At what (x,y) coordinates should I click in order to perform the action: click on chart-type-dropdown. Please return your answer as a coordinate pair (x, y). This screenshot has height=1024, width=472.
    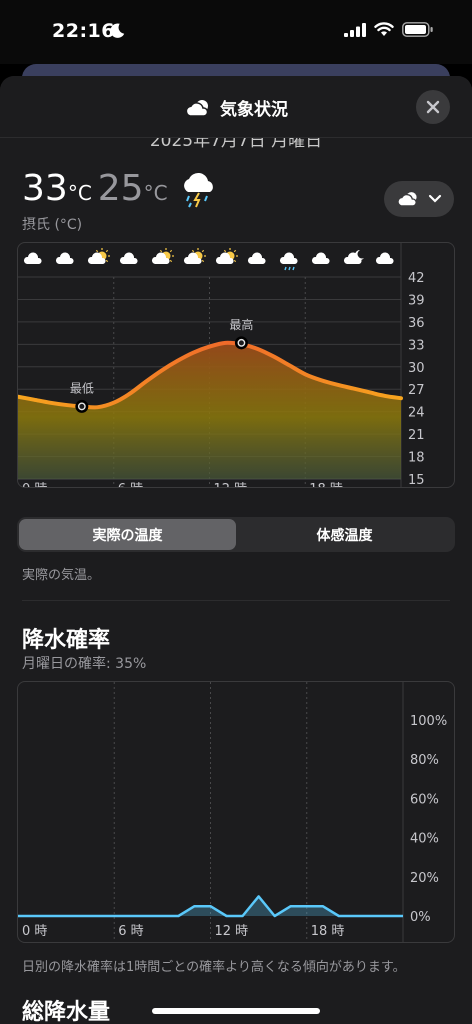
    Looking at the image, I should click on (419, 199).